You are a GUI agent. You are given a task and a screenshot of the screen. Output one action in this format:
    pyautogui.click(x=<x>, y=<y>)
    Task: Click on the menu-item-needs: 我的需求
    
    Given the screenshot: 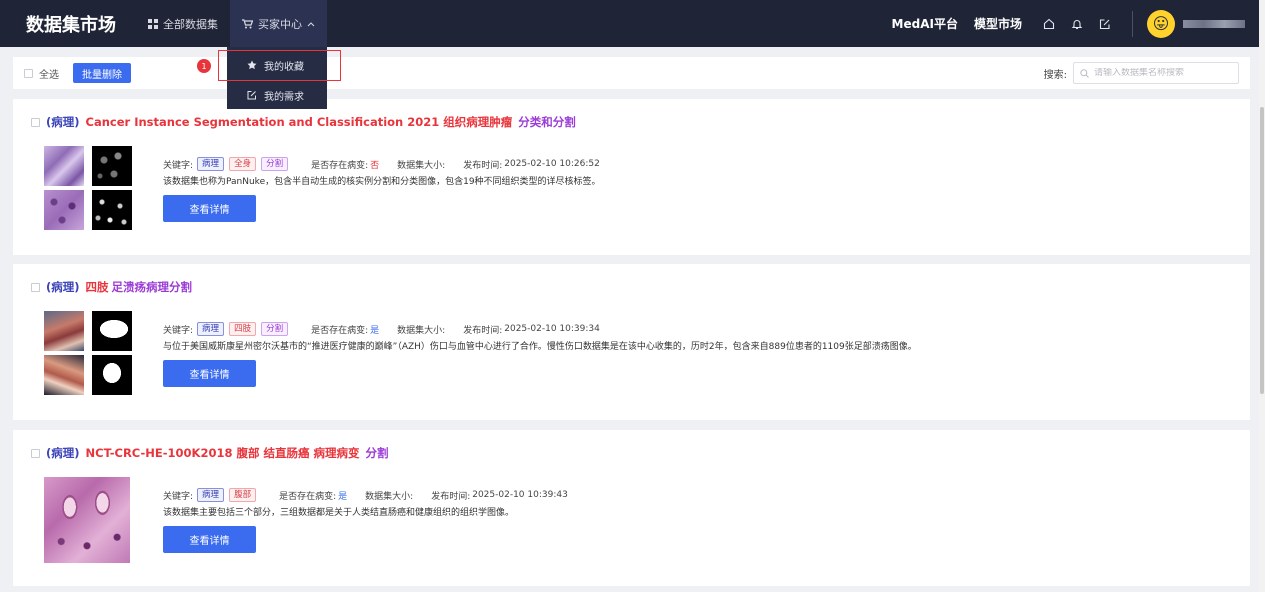 What is the action you would take?
    pyautogui.click(x=277, y=95)
    